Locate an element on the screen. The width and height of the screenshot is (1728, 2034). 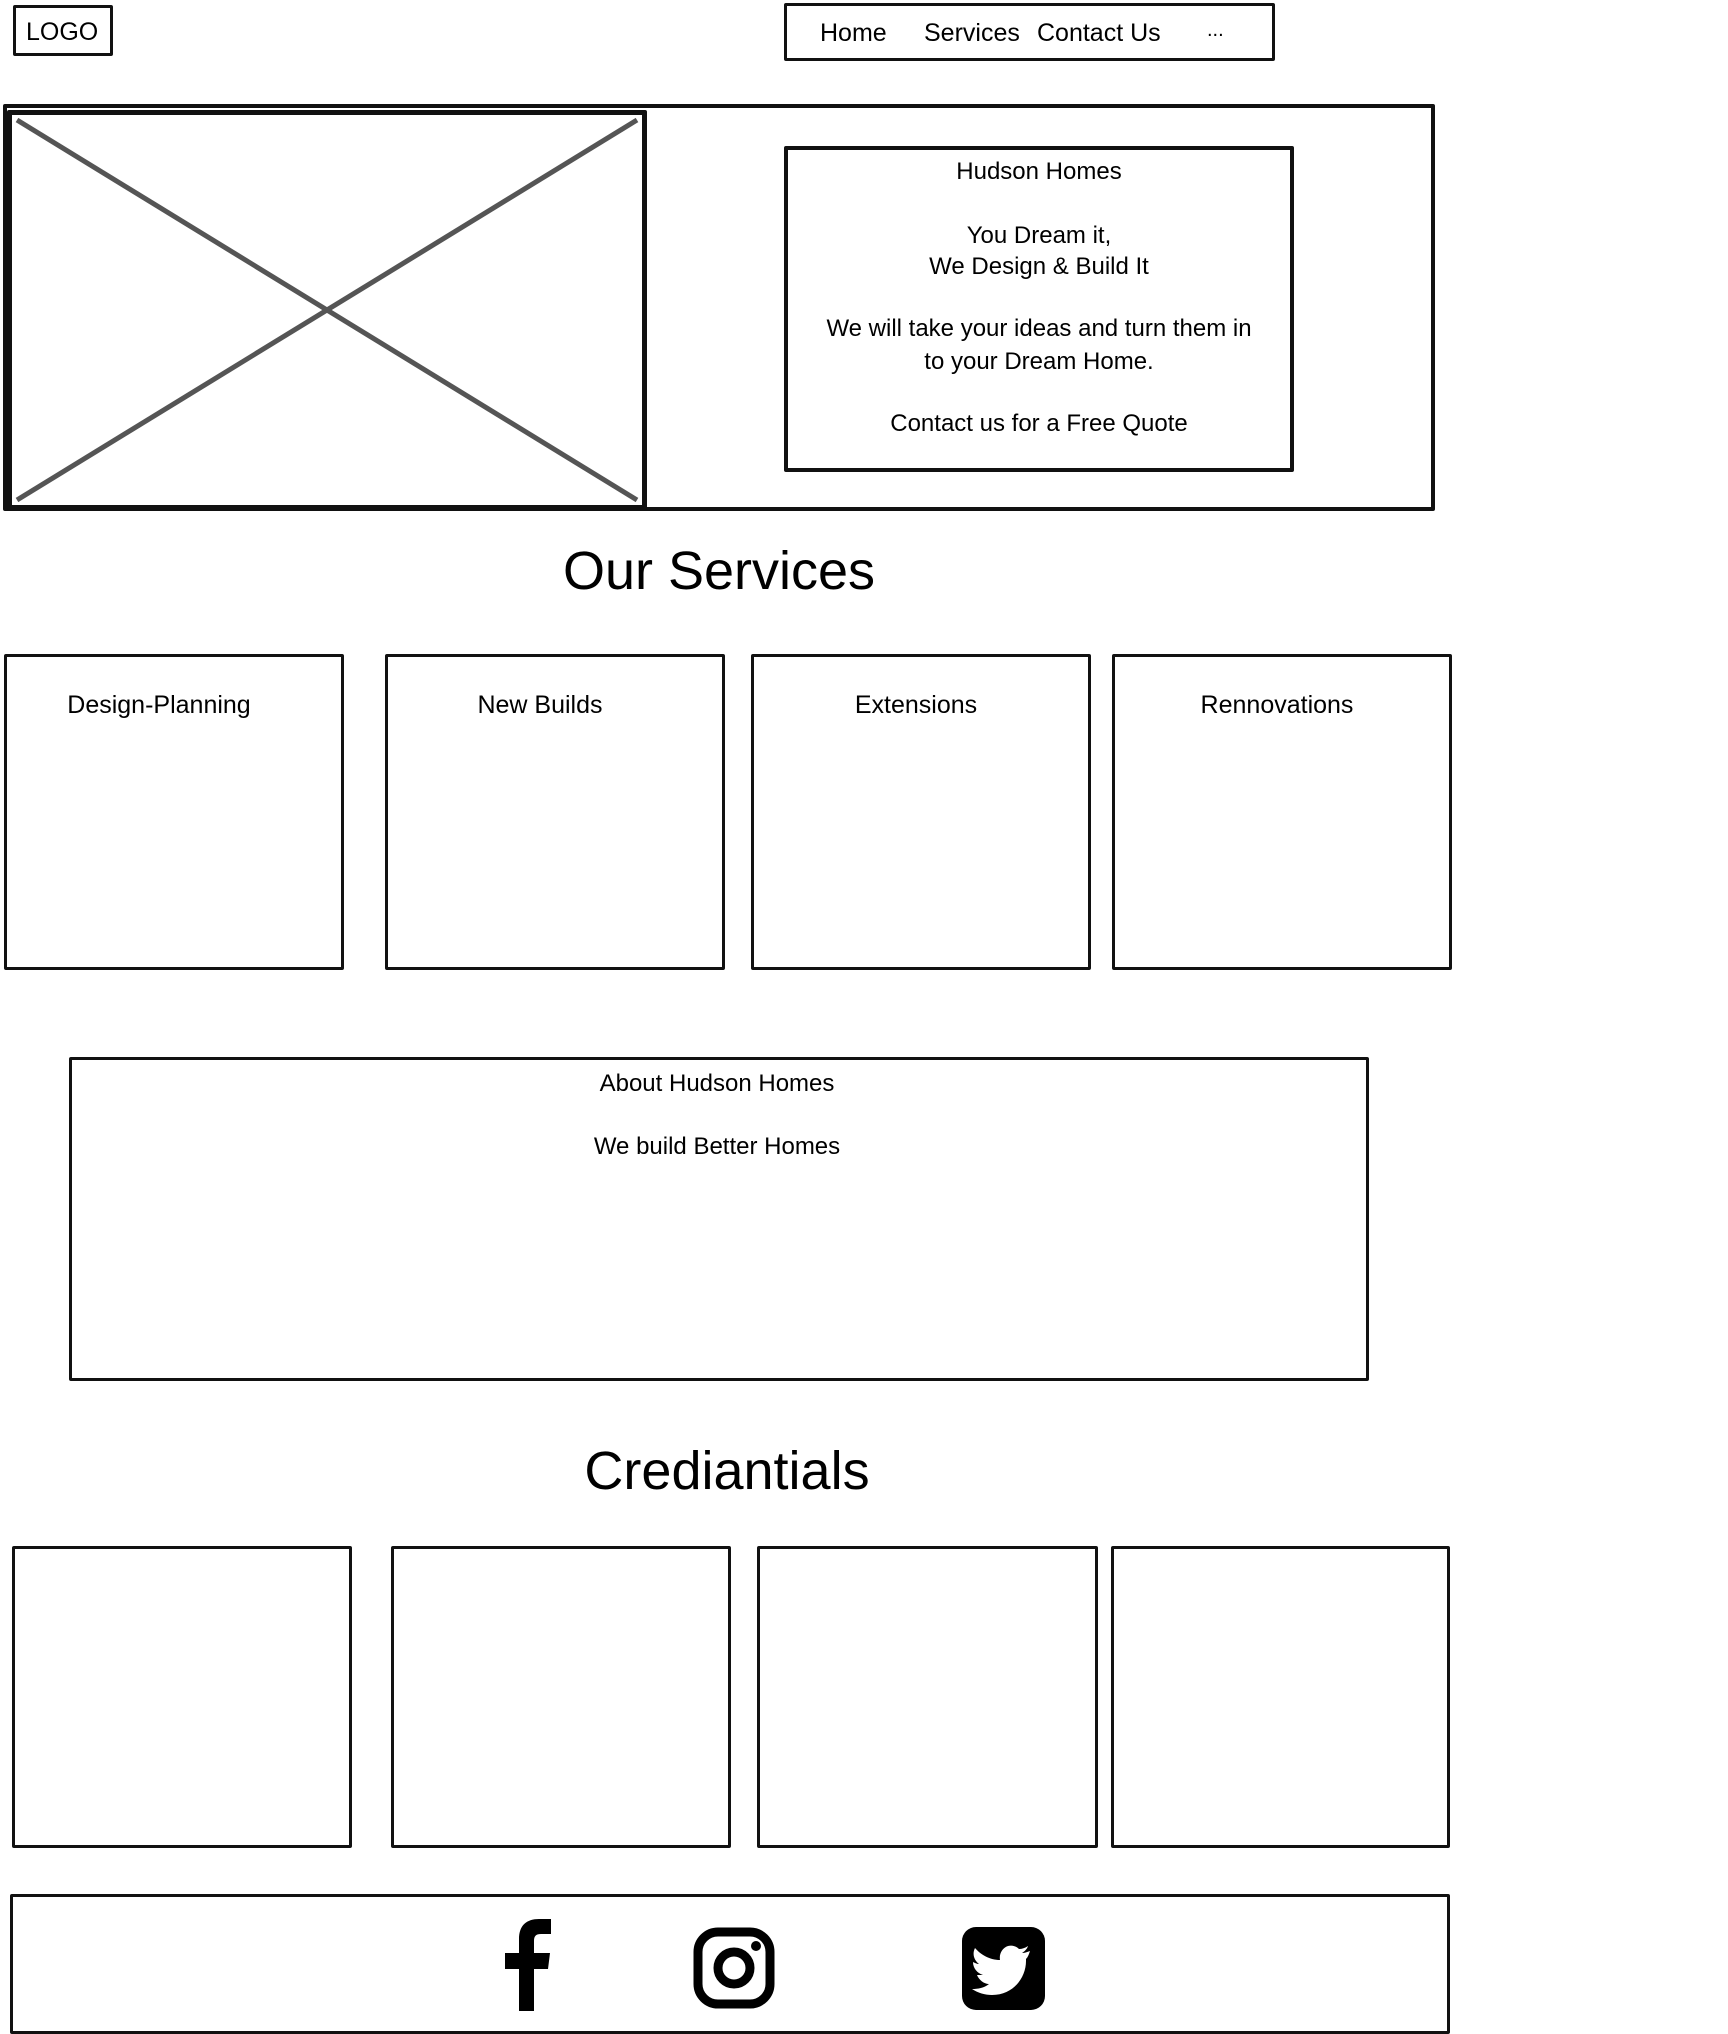
instagram-icon is located at coordinates (734, 1968).